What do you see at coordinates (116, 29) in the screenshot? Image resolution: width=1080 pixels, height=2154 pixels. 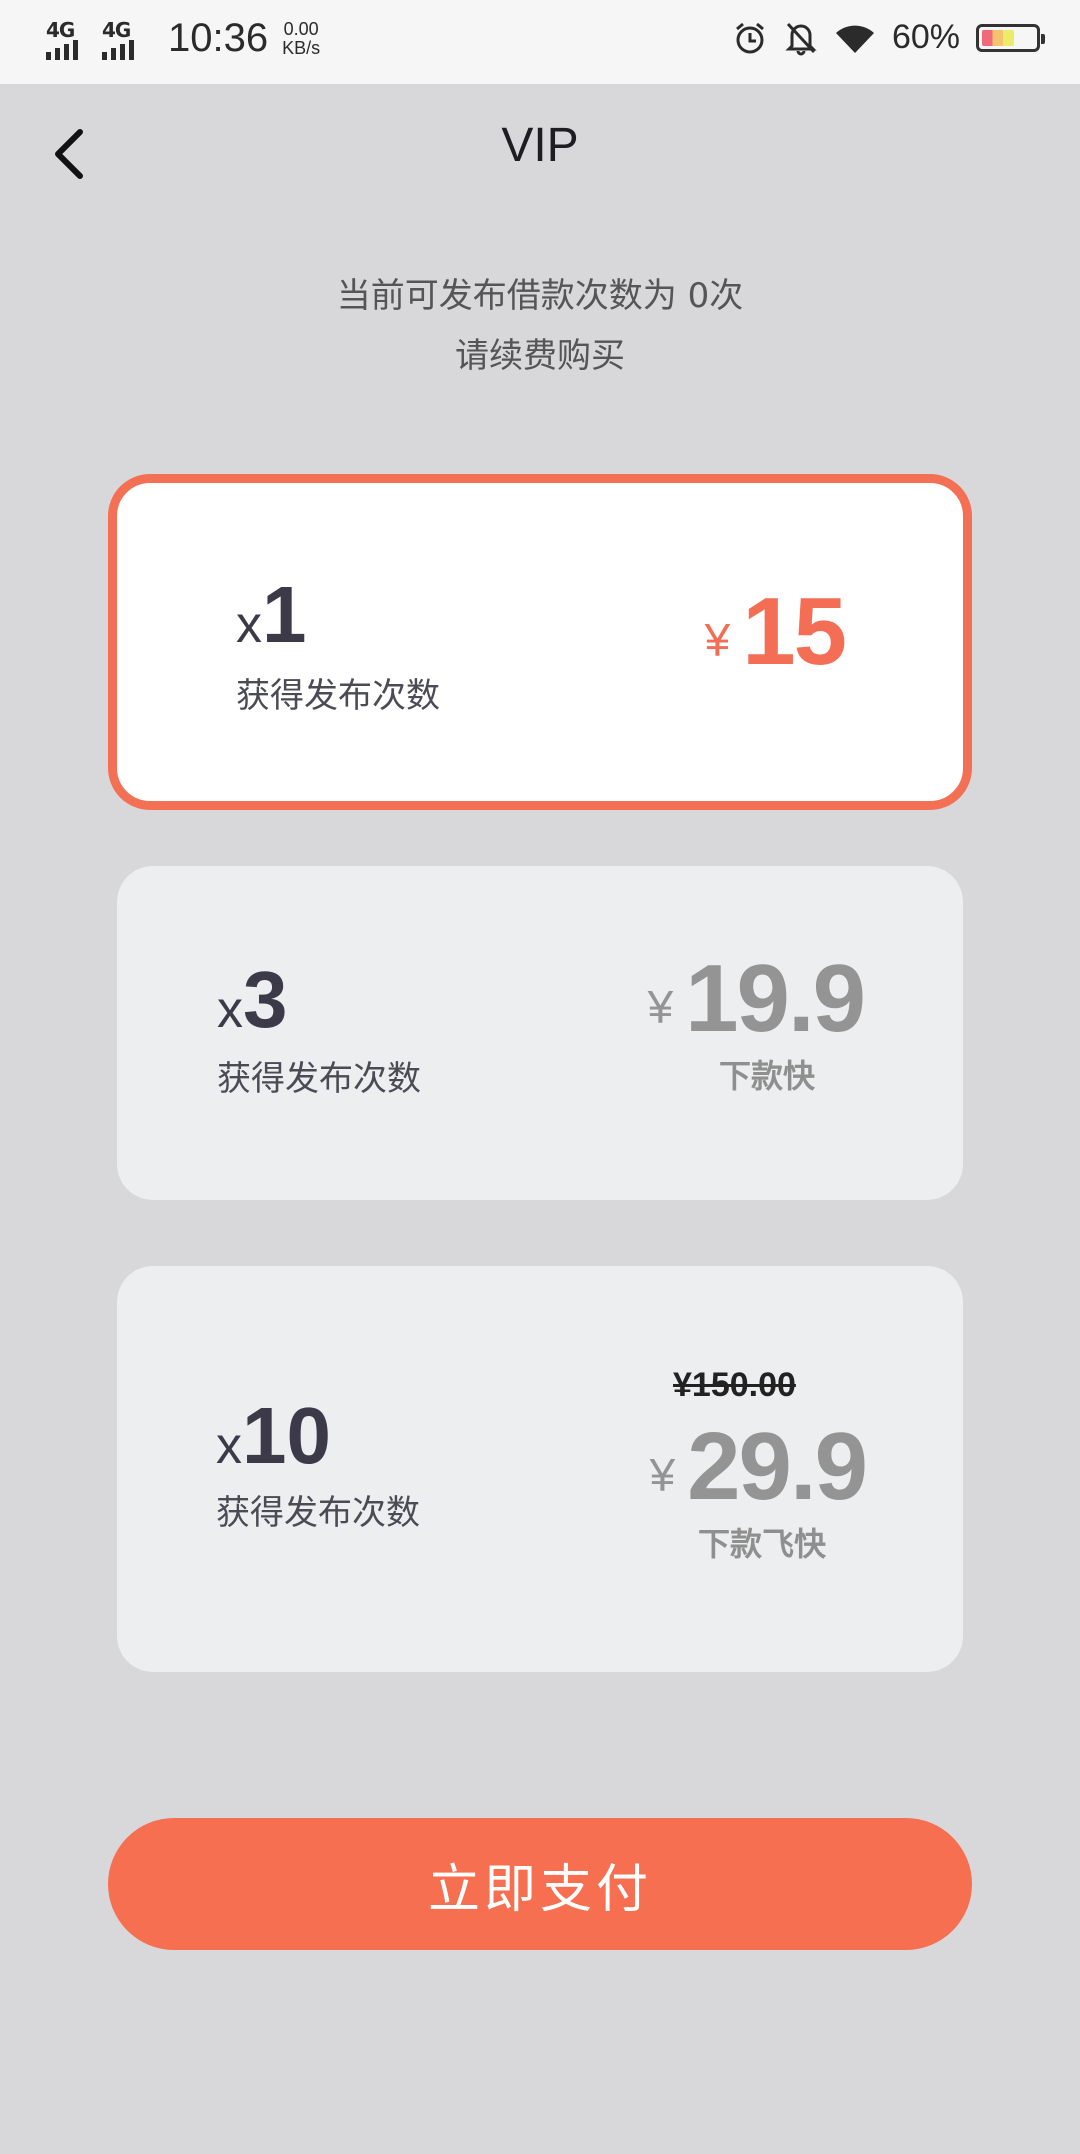 I see `network-type-2: 4G` at bounding box center [116, 29].